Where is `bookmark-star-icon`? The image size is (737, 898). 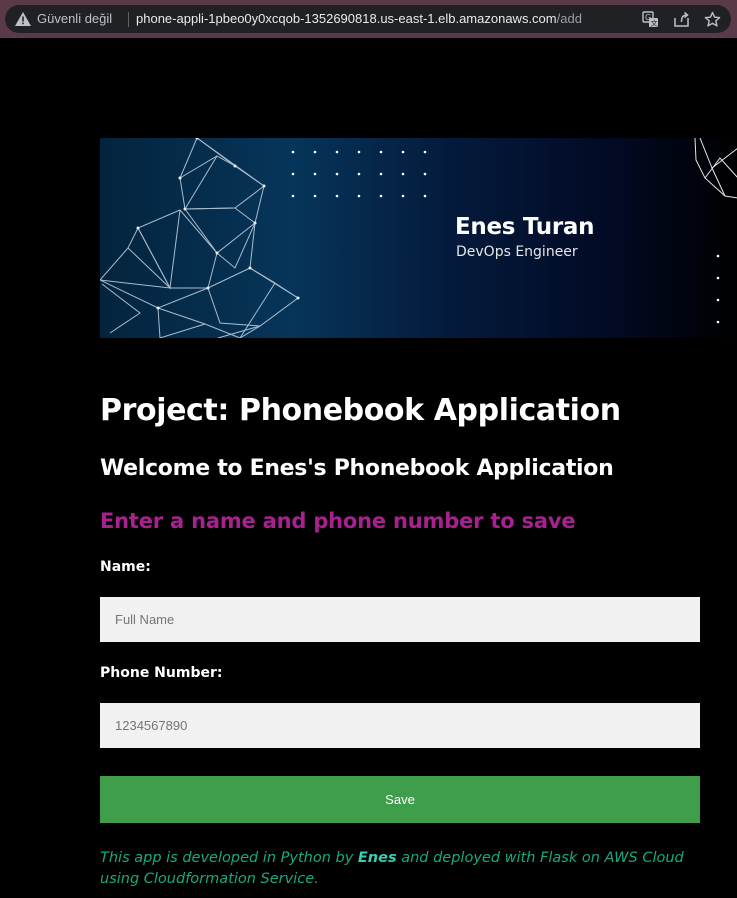 bookmark-star-icon is located at coordinates (712, 19).